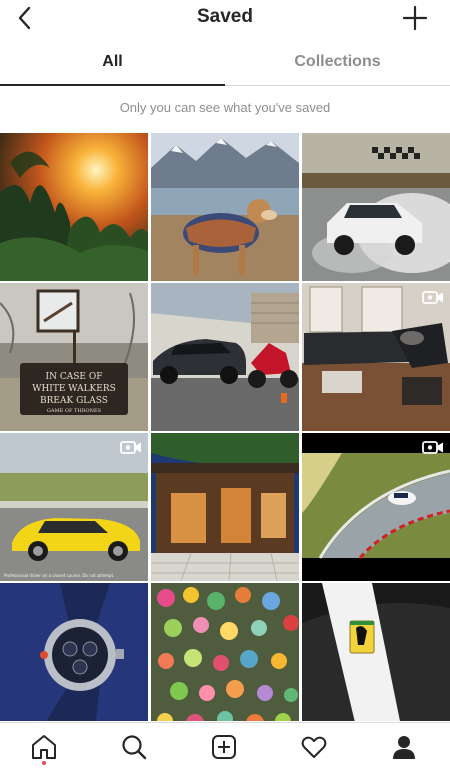 Image resolution: width=450 pixels, height=772 pixels. I want to click on ferrari-badge-photo, so click(376, 652).